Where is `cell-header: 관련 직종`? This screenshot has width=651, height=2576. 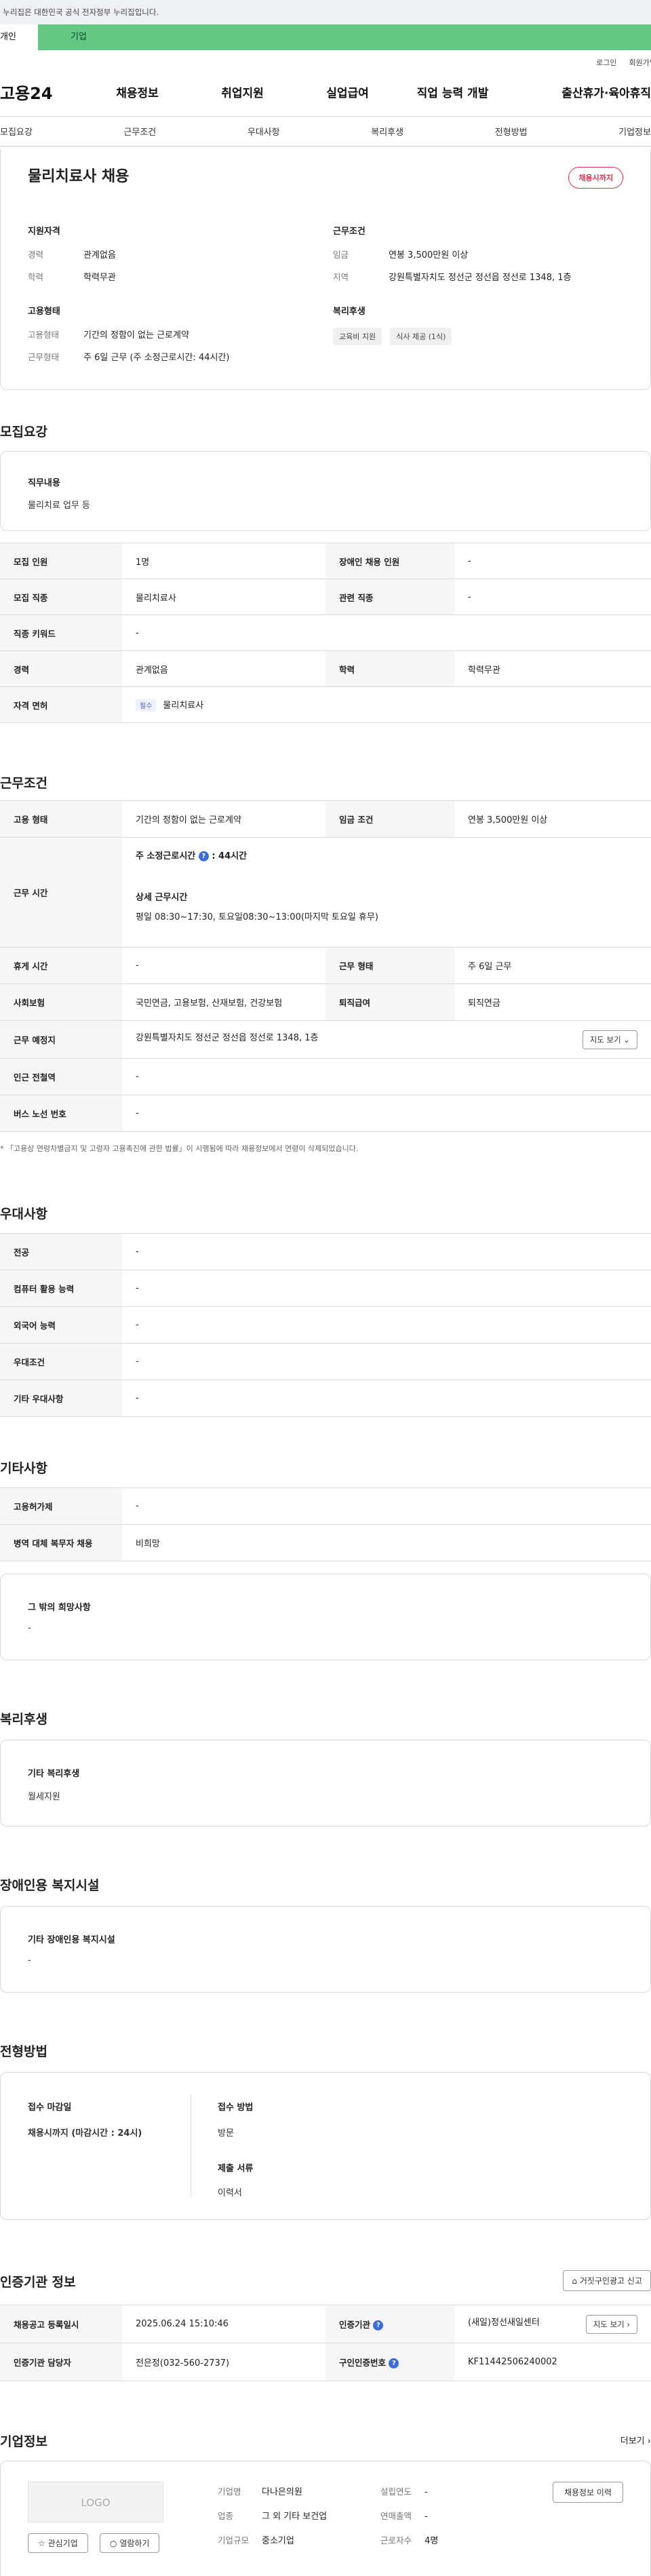 cell-header: 관련 직종 is located at coordinates (390, 597).